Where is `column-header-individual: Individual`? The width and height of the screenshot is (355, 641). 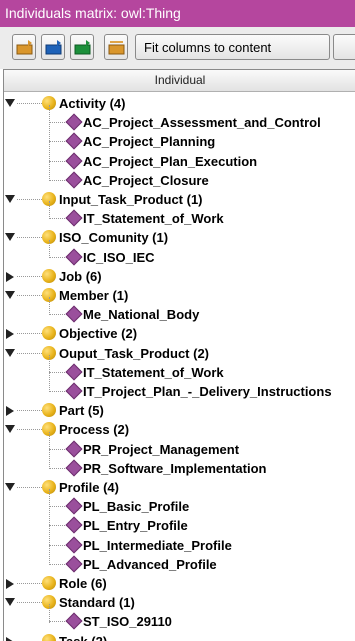 column-header-individual: Individual is located at coordinates (179, 81).